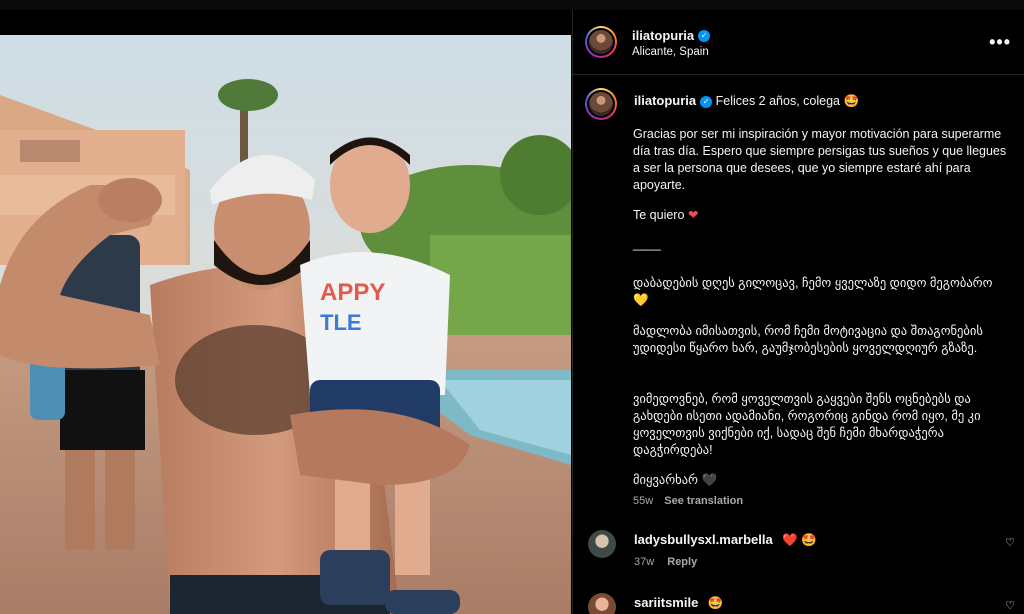 Image resolution: width=1024 pixels, height=614 pixels. Describe the element at coordinates (703, 501) in the screenshot. I see `see-translation-link: See translation` at that location.